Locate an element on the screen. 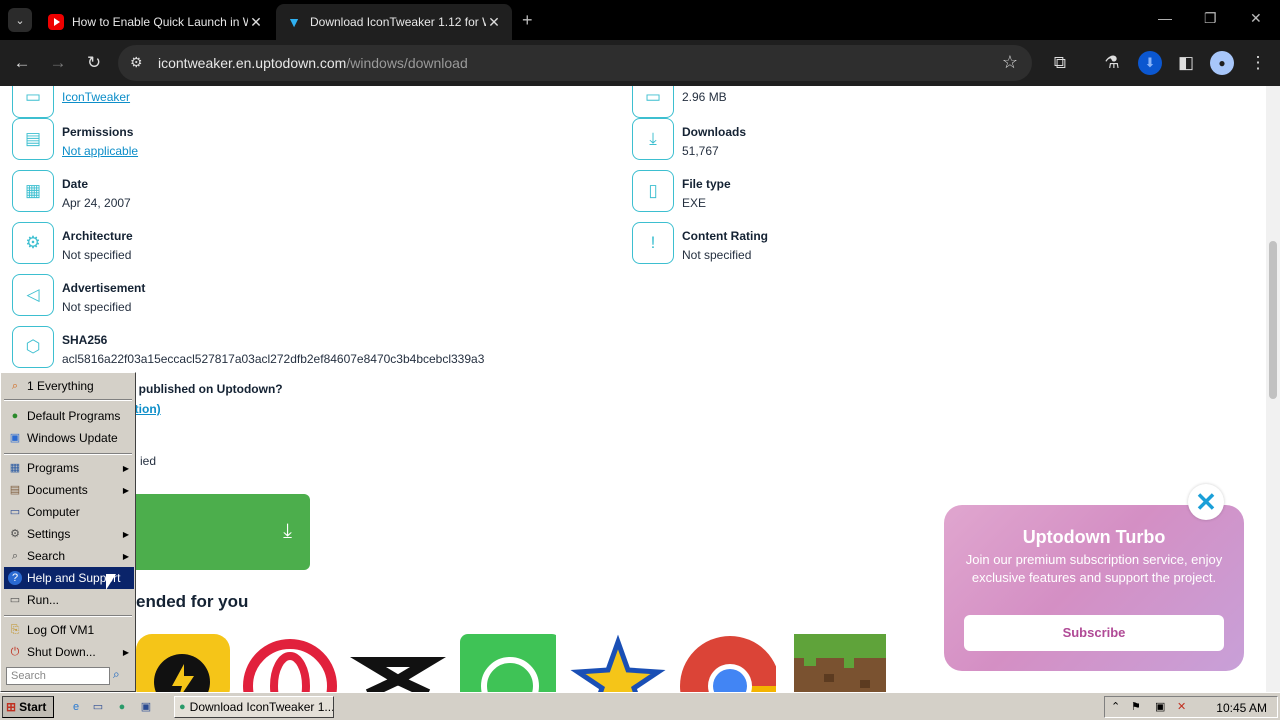 The height and width of the screenshot is (720, 1280). start-item-default-programs: ● Default Programs is located at coordinates (69, 416).